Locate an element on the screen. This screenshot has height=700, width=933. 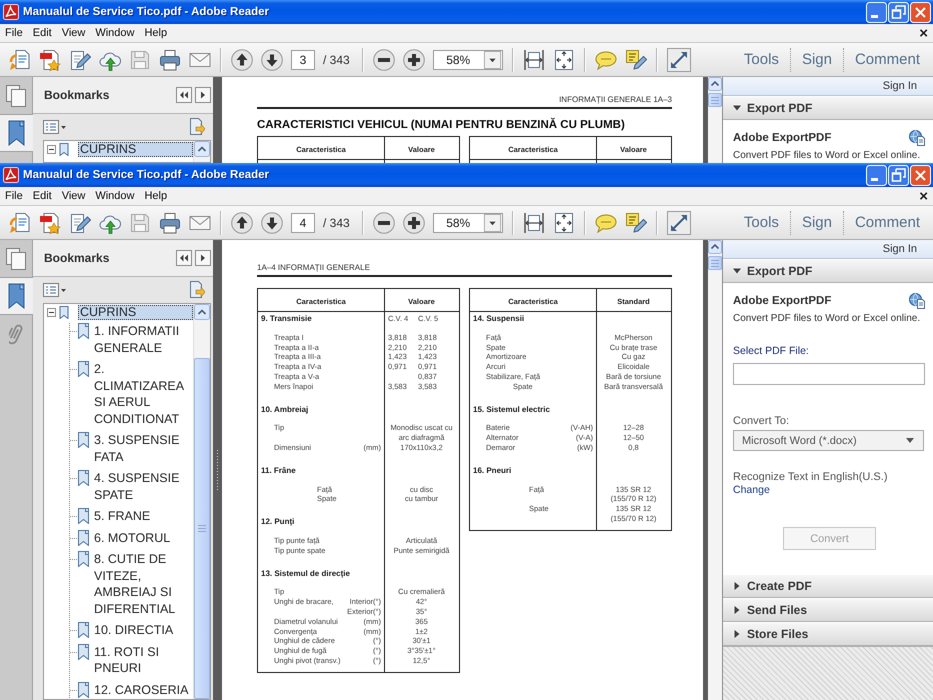
change-link: Change is located at coordinates (751, 490).